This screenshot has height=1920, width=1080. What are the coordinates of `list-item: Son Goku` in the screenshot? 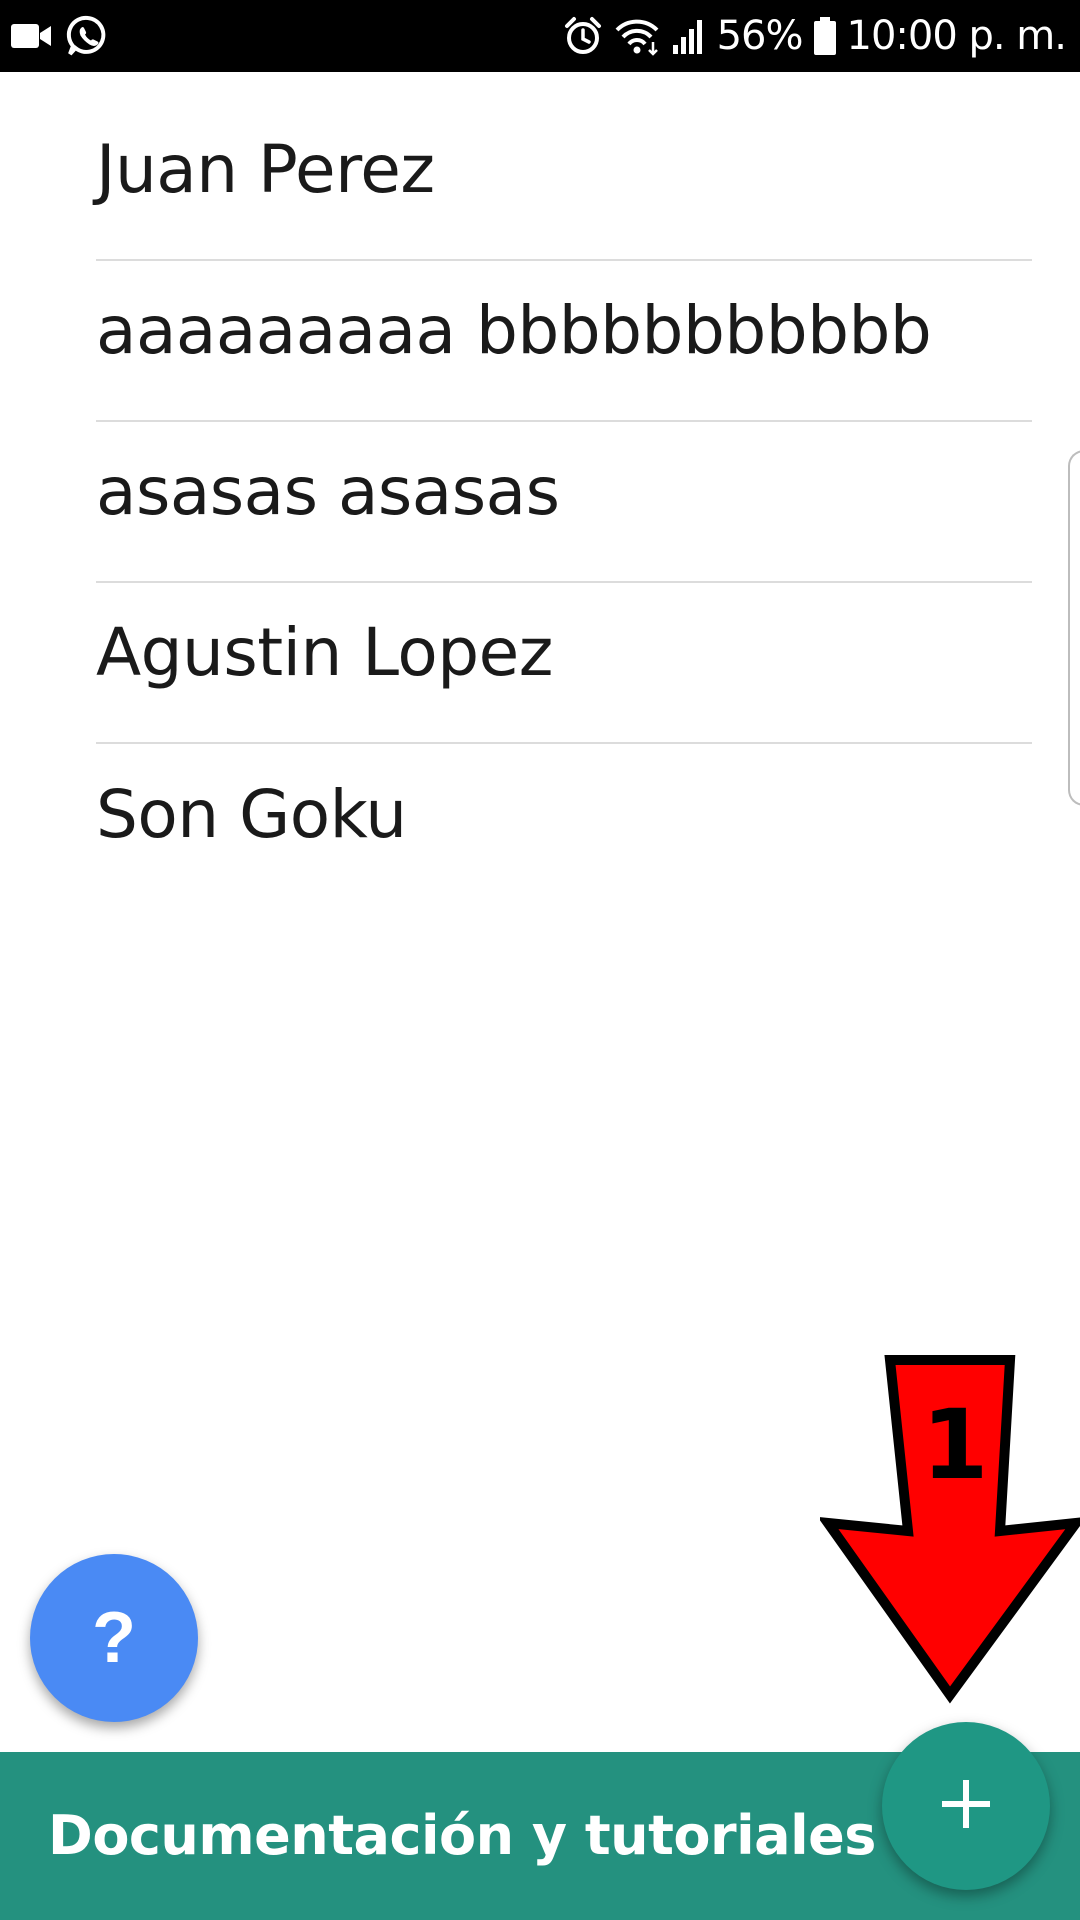 It's located at (564, 824).